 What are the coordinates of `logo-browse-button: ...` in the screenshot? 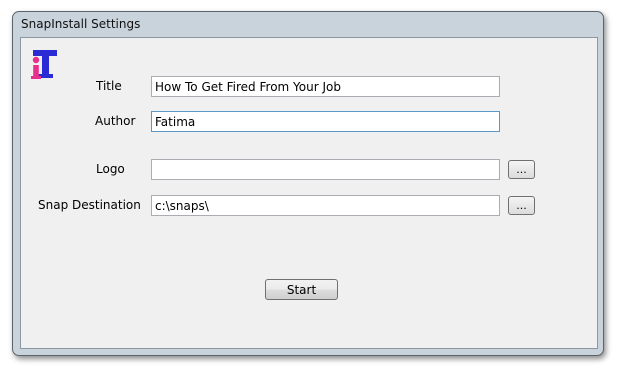 It's located at (521, 169).